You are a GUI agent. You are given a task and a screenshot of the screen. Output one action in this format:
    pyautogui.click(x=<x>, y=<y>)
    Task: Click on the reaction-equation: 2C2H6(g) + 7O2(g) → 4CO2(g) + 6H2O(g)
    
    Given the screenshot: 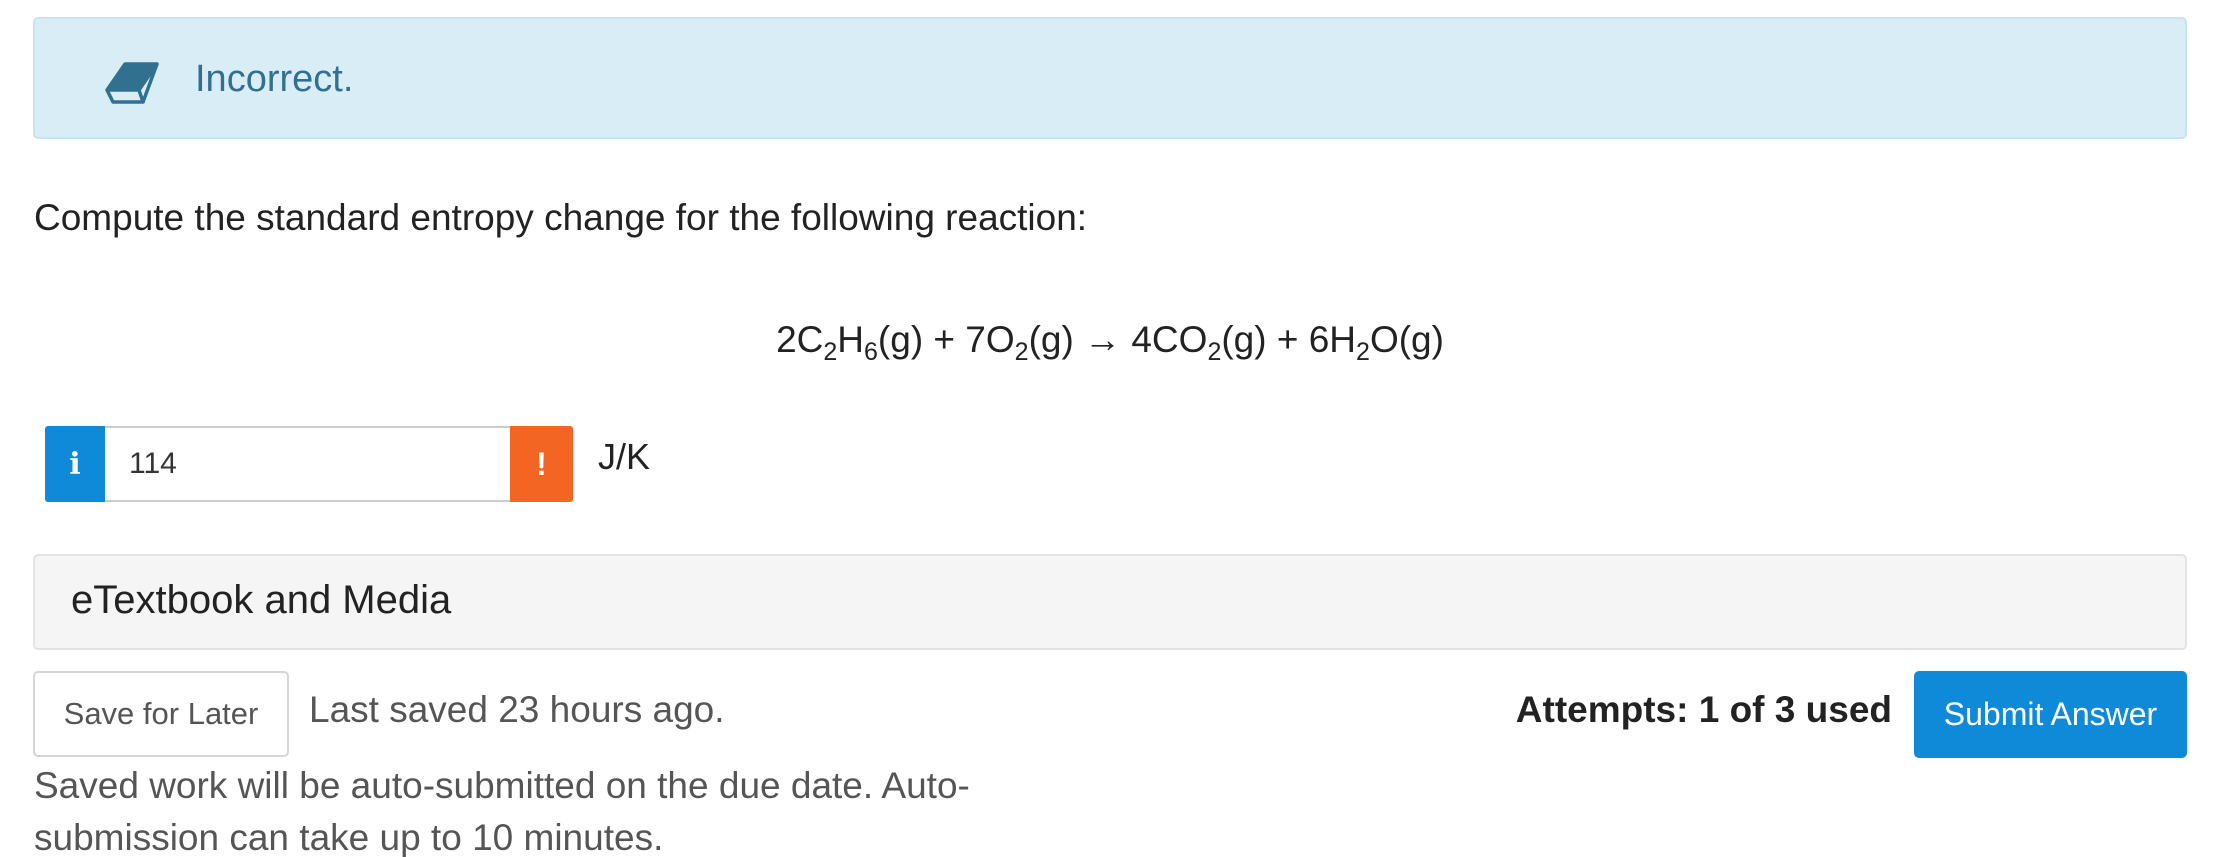 What is the action you would take?
    pyautogui.click(x=1110, y=341)
    